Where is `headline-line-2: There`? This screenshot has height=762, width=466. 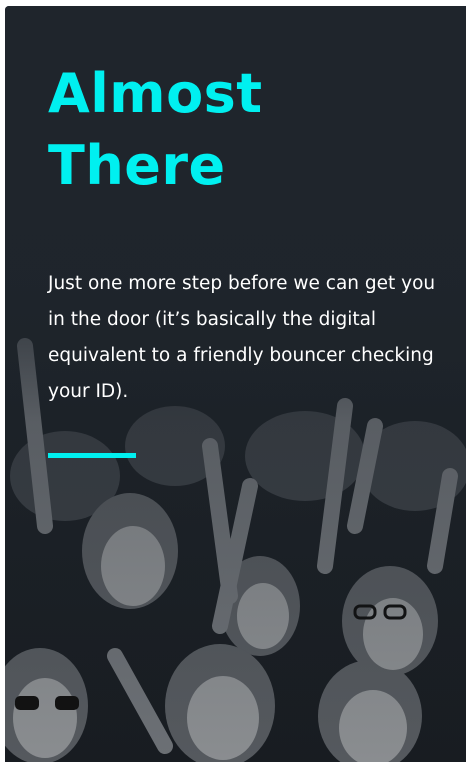
headline-line-2: There is located at coordinates (137, 165).